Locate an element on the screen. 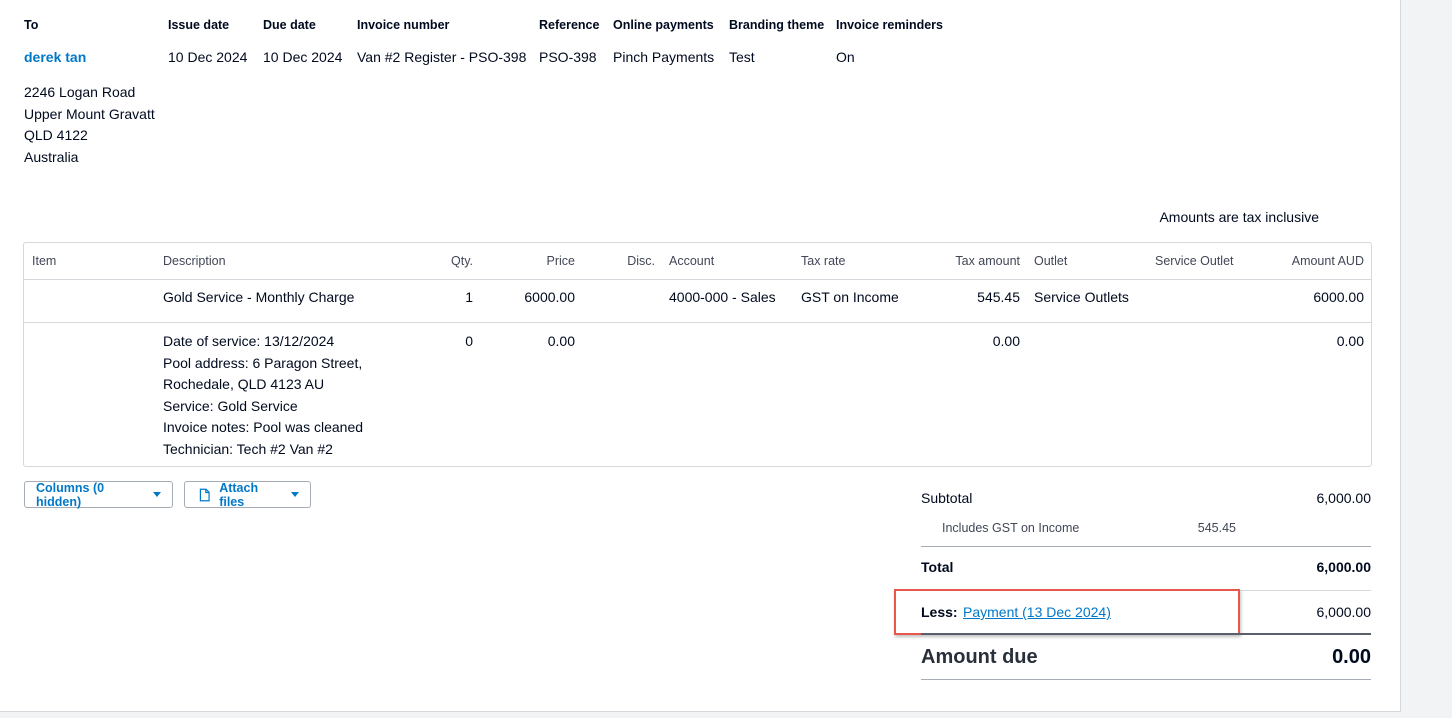  total-label: Total is located at coordinates (937, 567).